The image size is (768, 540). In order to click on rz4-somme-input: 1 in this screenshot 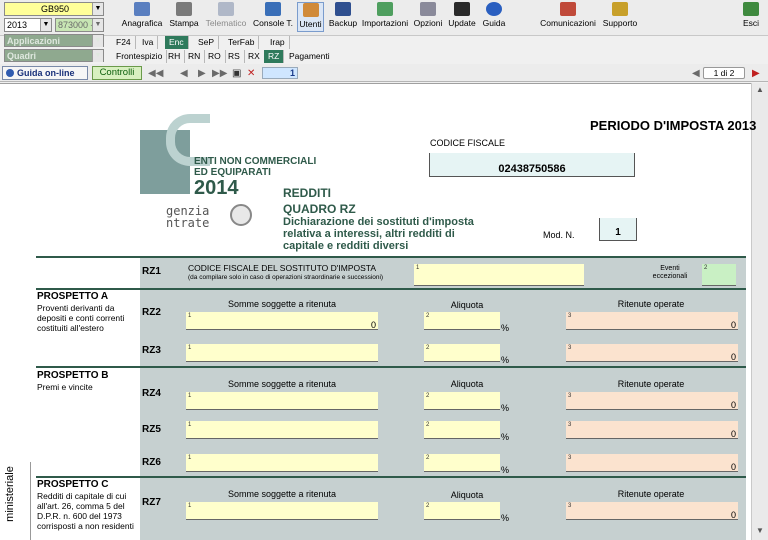, I will do `click(282, 401)`.